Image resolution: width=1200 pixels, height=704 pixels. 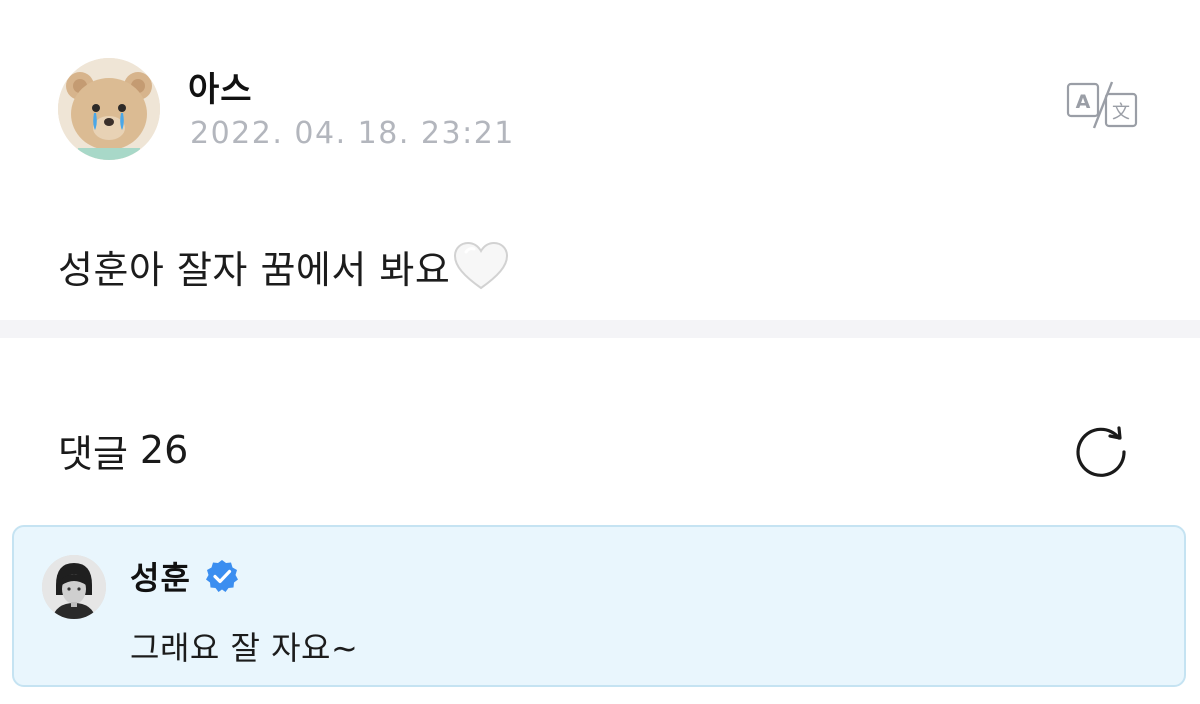 What do you see at coordinates (629, 109) in the screenshot?
I see `post-header: 아스 2022. 04. 18. 23:21 A 文` at bounding box center [629, 109].